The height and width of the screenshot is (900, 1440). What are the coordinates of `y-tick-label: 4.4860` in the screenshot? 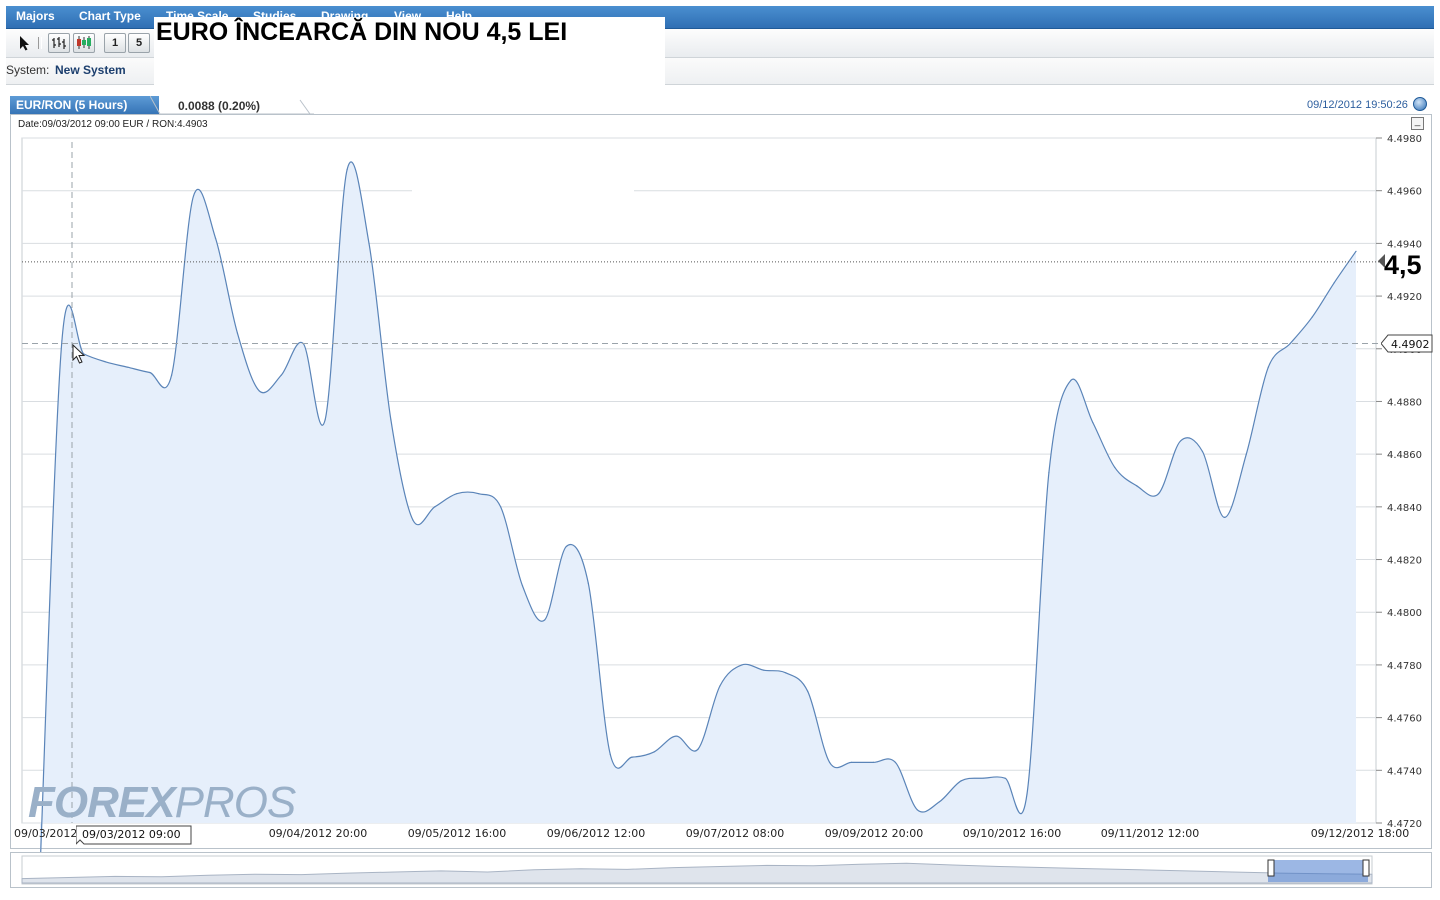 It's located at (1404, 455).